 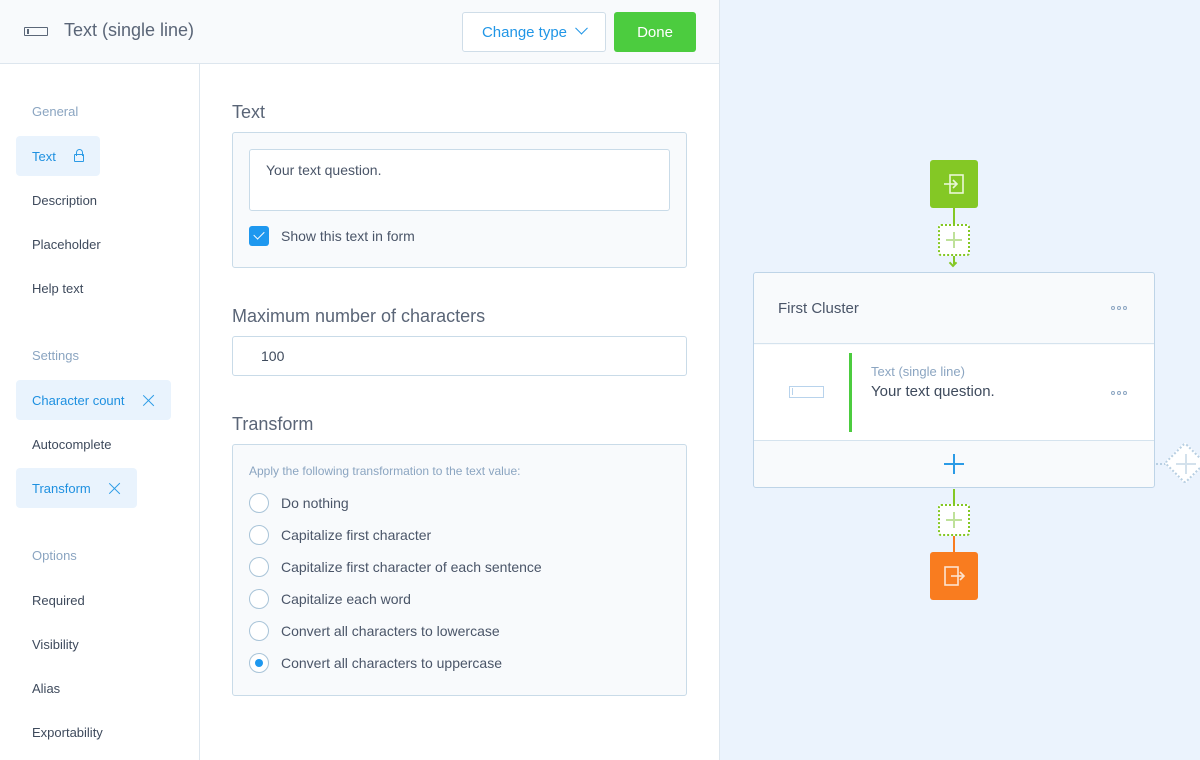 I want to click on exit-icon, so click(x=955, y=576).